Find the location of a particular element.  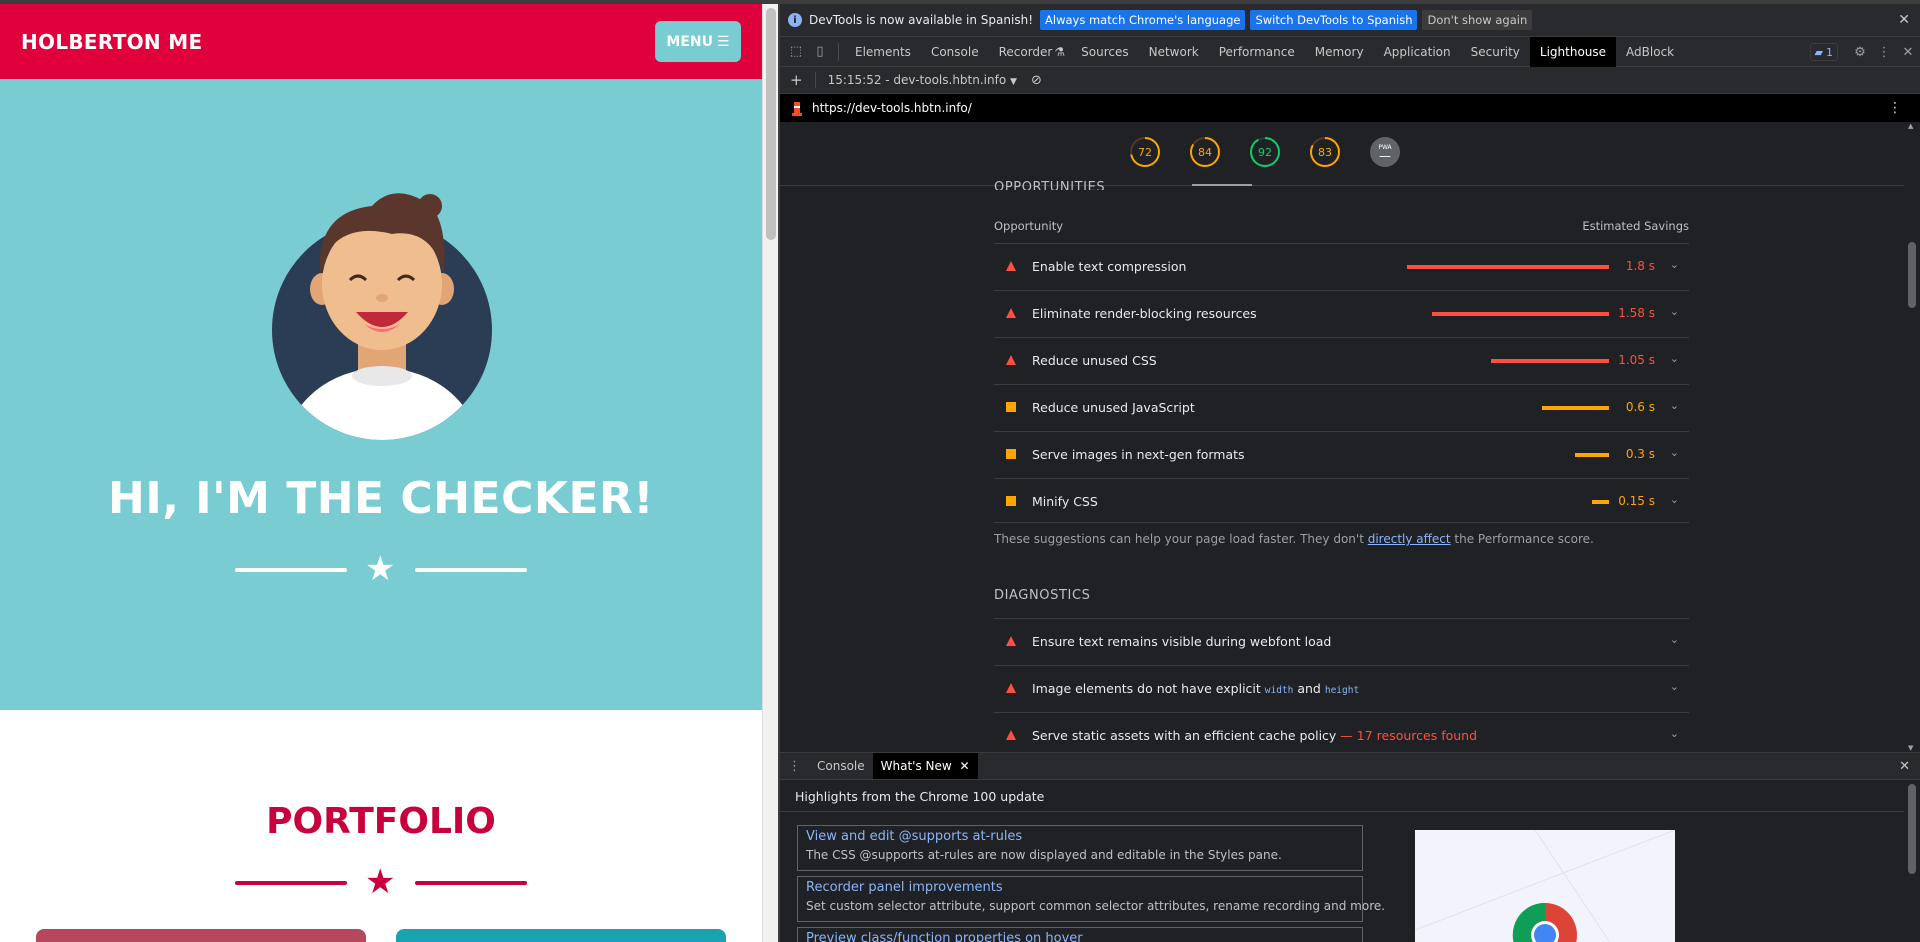

tab-lighthouse: Lighthouse is located at coordinates (1573, 51).